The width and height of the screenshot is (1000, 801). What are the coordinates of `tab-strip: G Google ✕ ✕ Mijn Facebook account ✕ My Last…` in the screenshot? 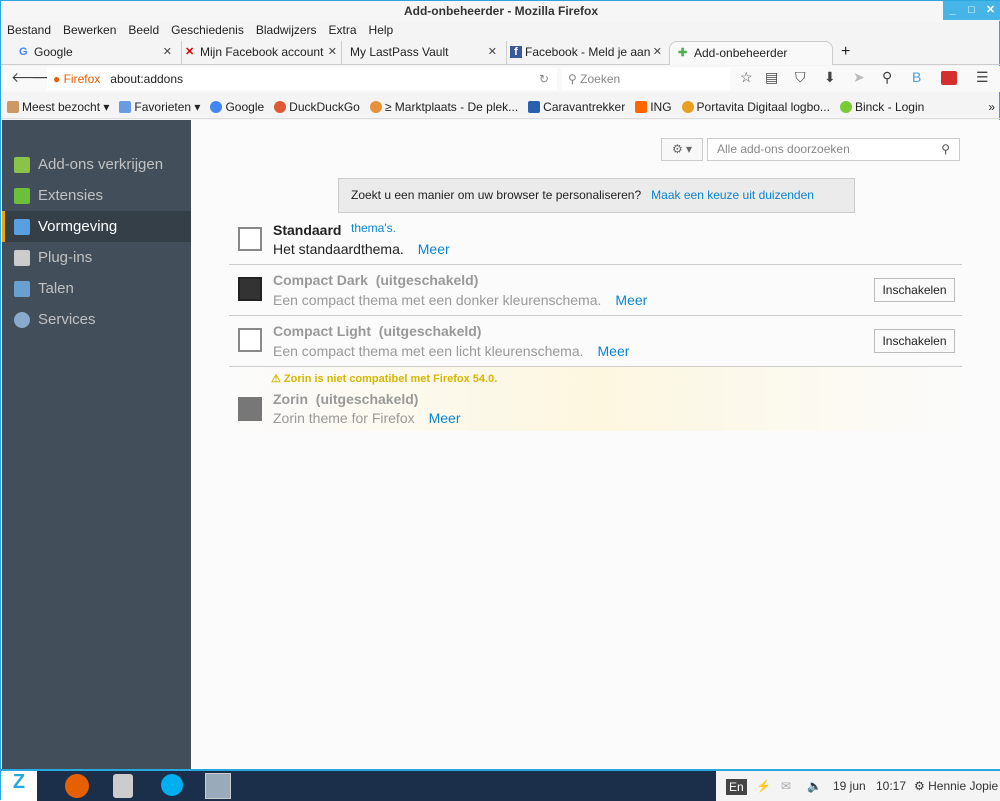 It's located at (500, 53).